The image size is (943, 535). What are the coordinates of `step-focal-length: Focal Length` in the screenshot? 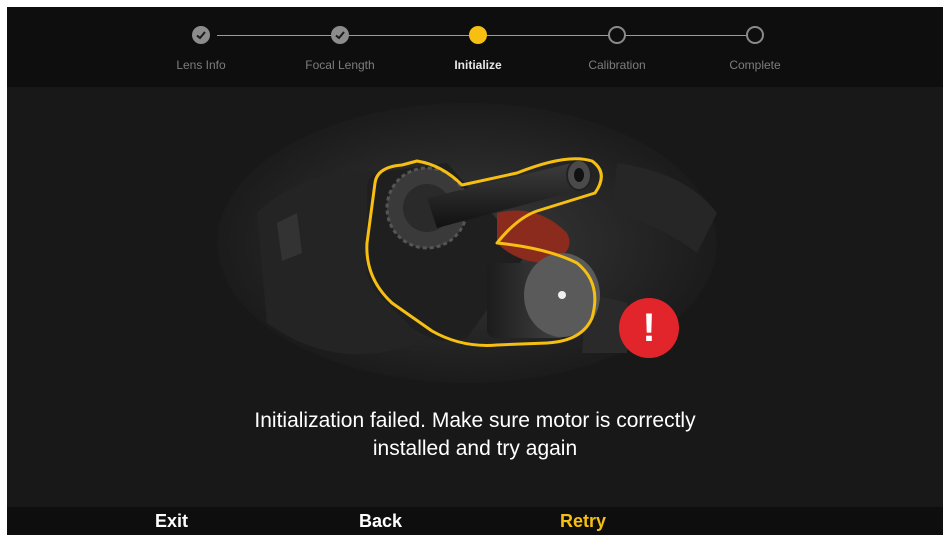 It's located at (340, 47).